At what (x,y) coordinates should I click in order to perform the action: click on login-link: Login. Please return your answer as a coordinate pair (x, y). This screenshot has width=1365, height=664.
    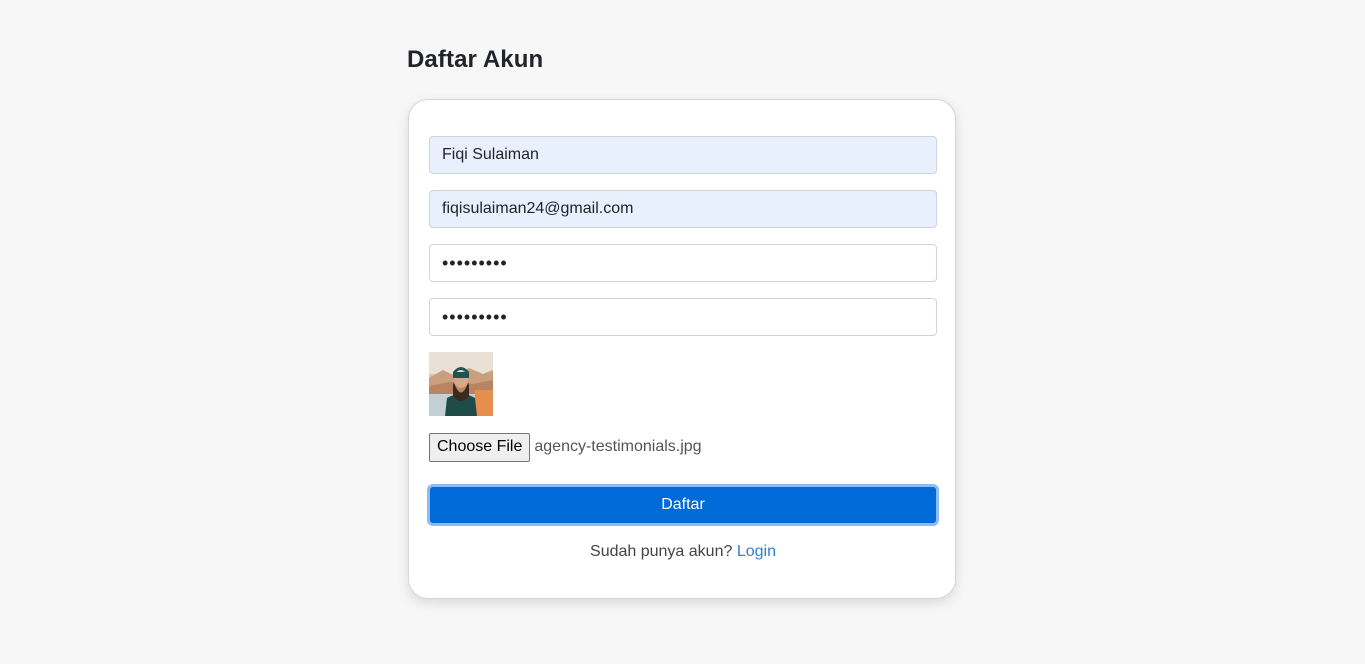
    Looking at the image, I should click on (756, 551).